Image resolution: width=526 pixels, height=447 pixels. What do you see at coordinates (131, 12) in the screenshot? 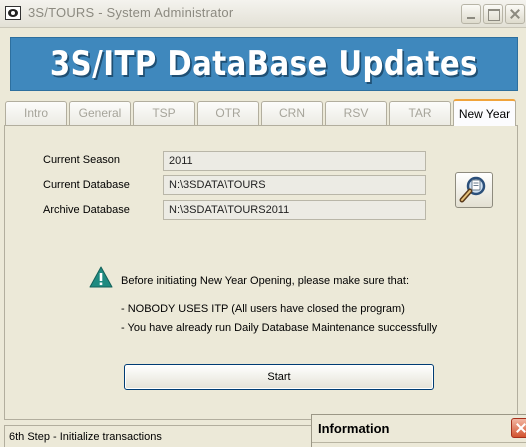
I see `window-title: 3S/TOURS - System Administrator` at bounding box center [131, 12].